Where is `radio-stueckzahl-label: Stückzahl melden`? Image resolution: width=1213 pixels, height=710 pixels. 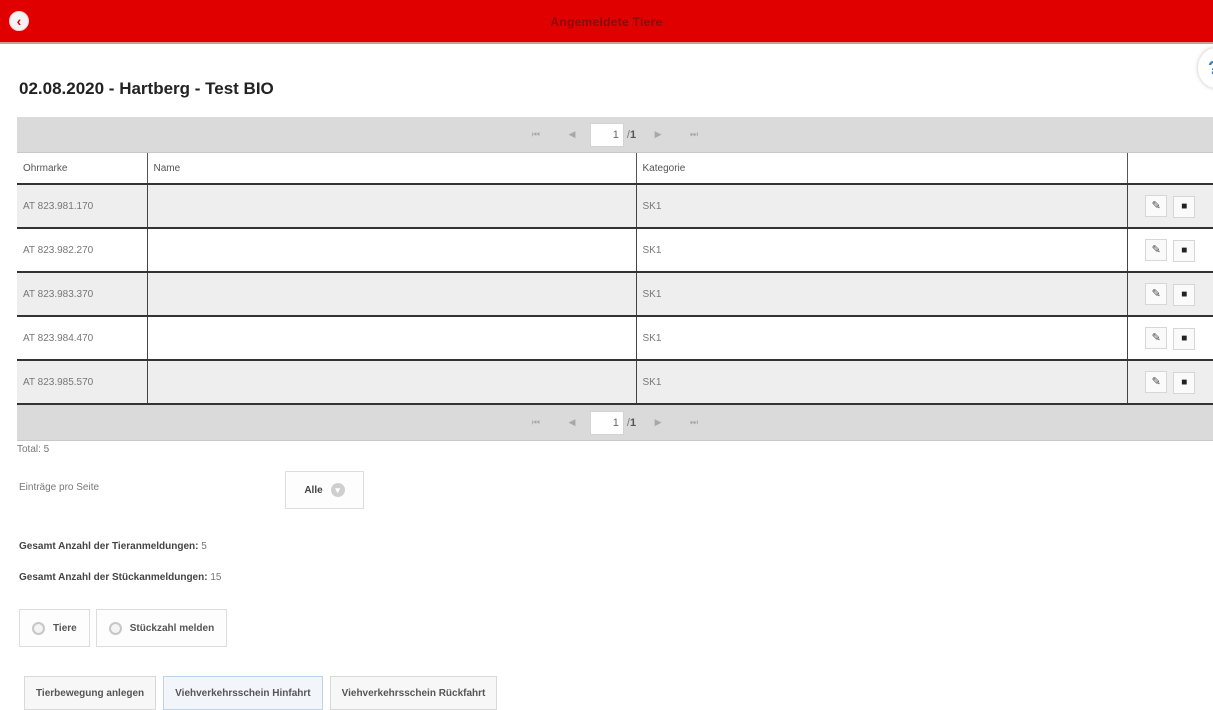
radio-stueckzahl-label: Stückzahl melden is located at coordinates (172, 628).